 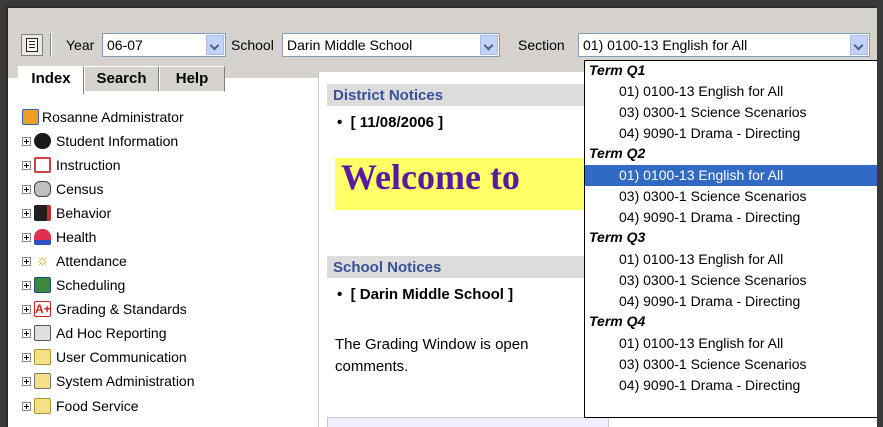 What do you see at coordinates (121, 309) in the screenshot?
I see `tree-item-label: Grading & Standards` at bounding box center [121, 309].